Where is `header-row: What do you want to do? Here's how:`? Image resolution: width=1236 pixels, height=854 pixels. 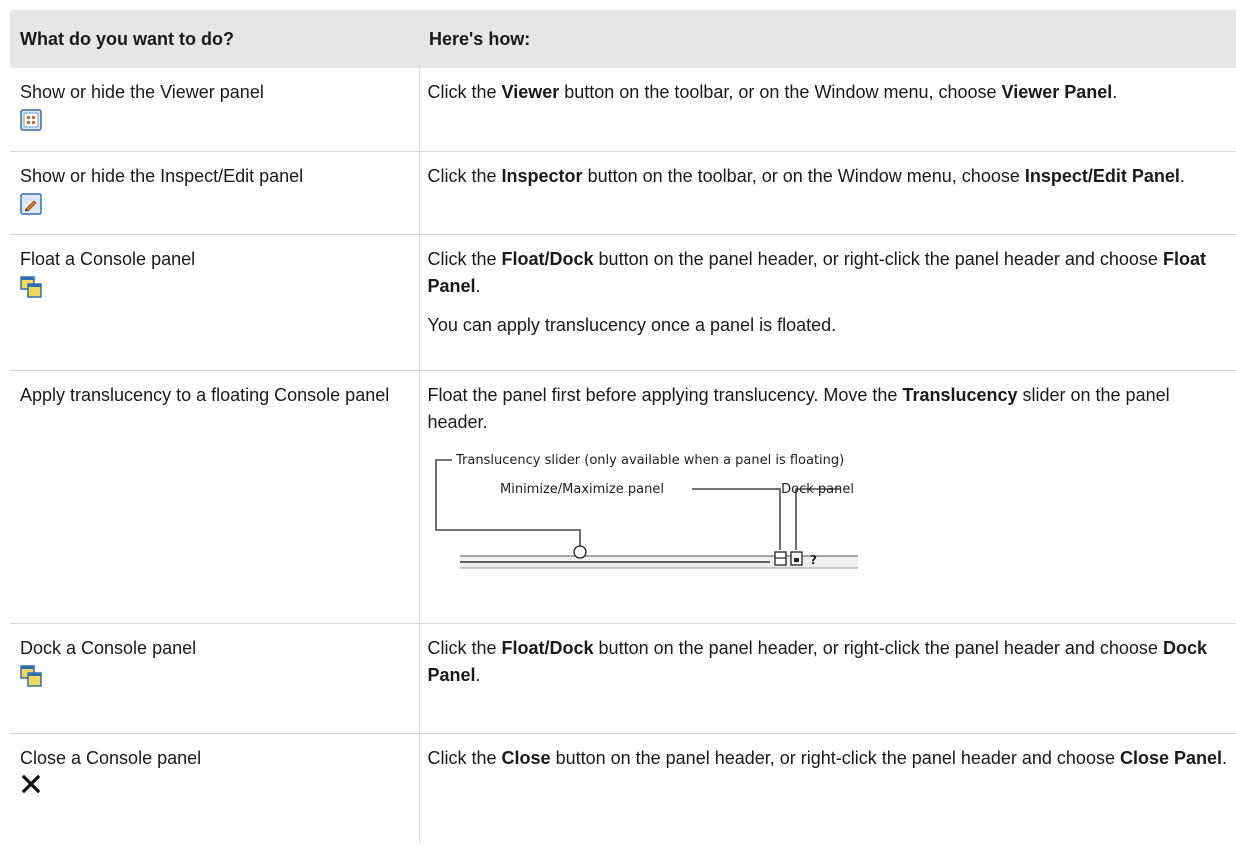 header-row: What do you want to do? Here's how: is located at coordinates (623, 39).